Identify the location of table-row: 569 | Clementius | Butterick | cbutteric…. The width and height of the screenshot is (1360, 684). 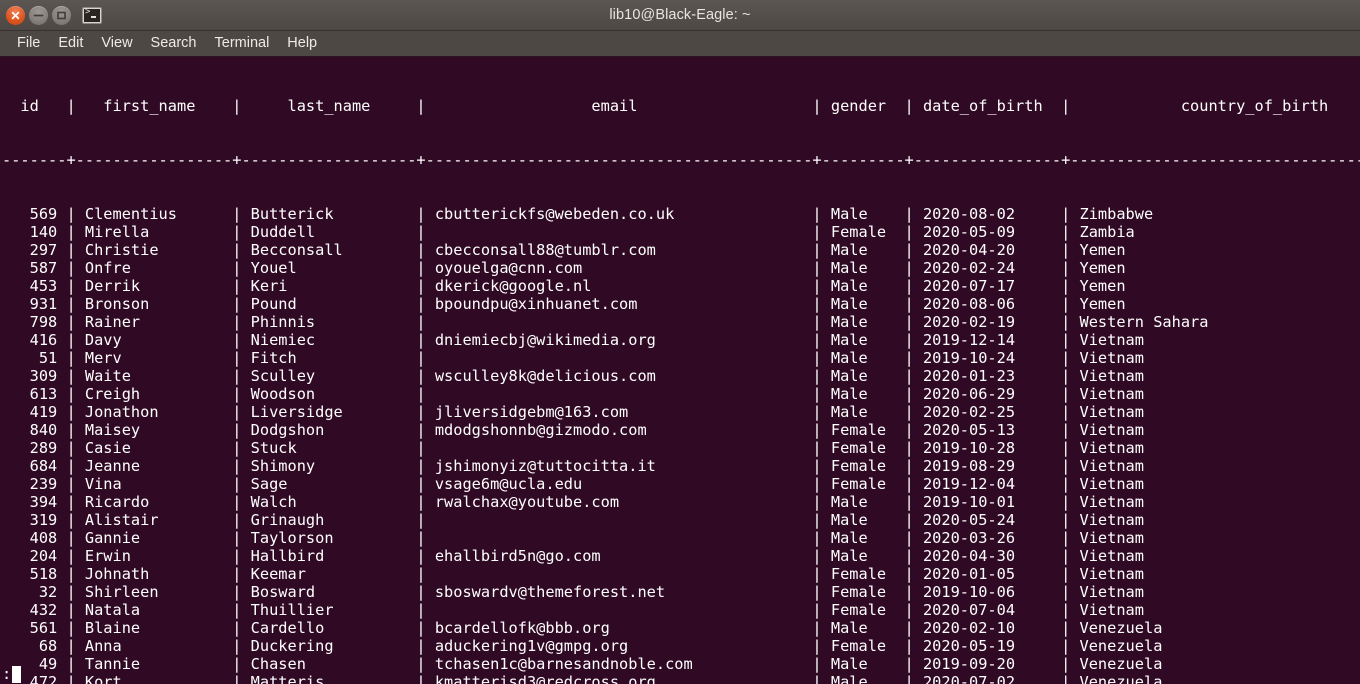
(681, 214).